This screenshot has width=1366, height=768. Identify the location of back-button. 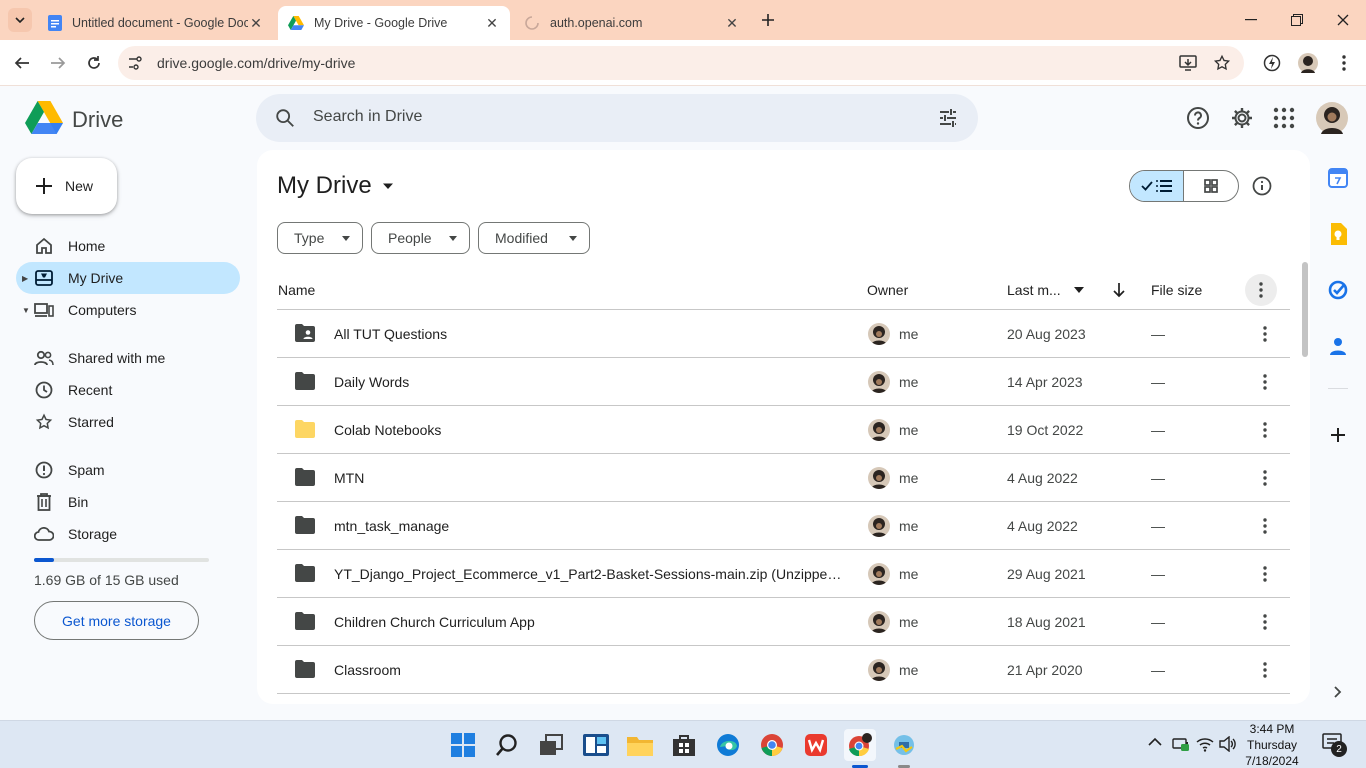
(22, 63).